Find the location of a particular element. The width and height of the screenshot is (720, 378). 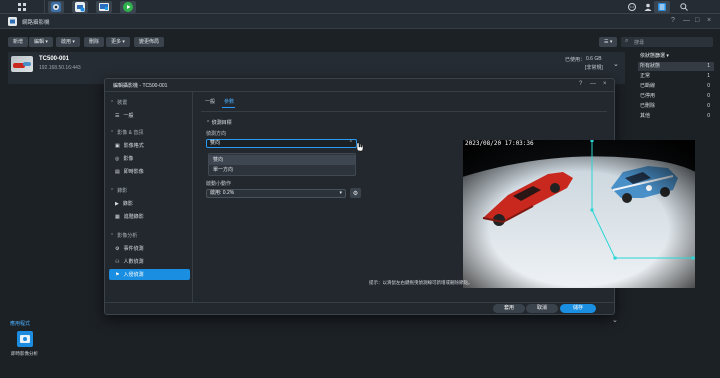

event-icon: ⚙ is located at coordinates (117, 248).